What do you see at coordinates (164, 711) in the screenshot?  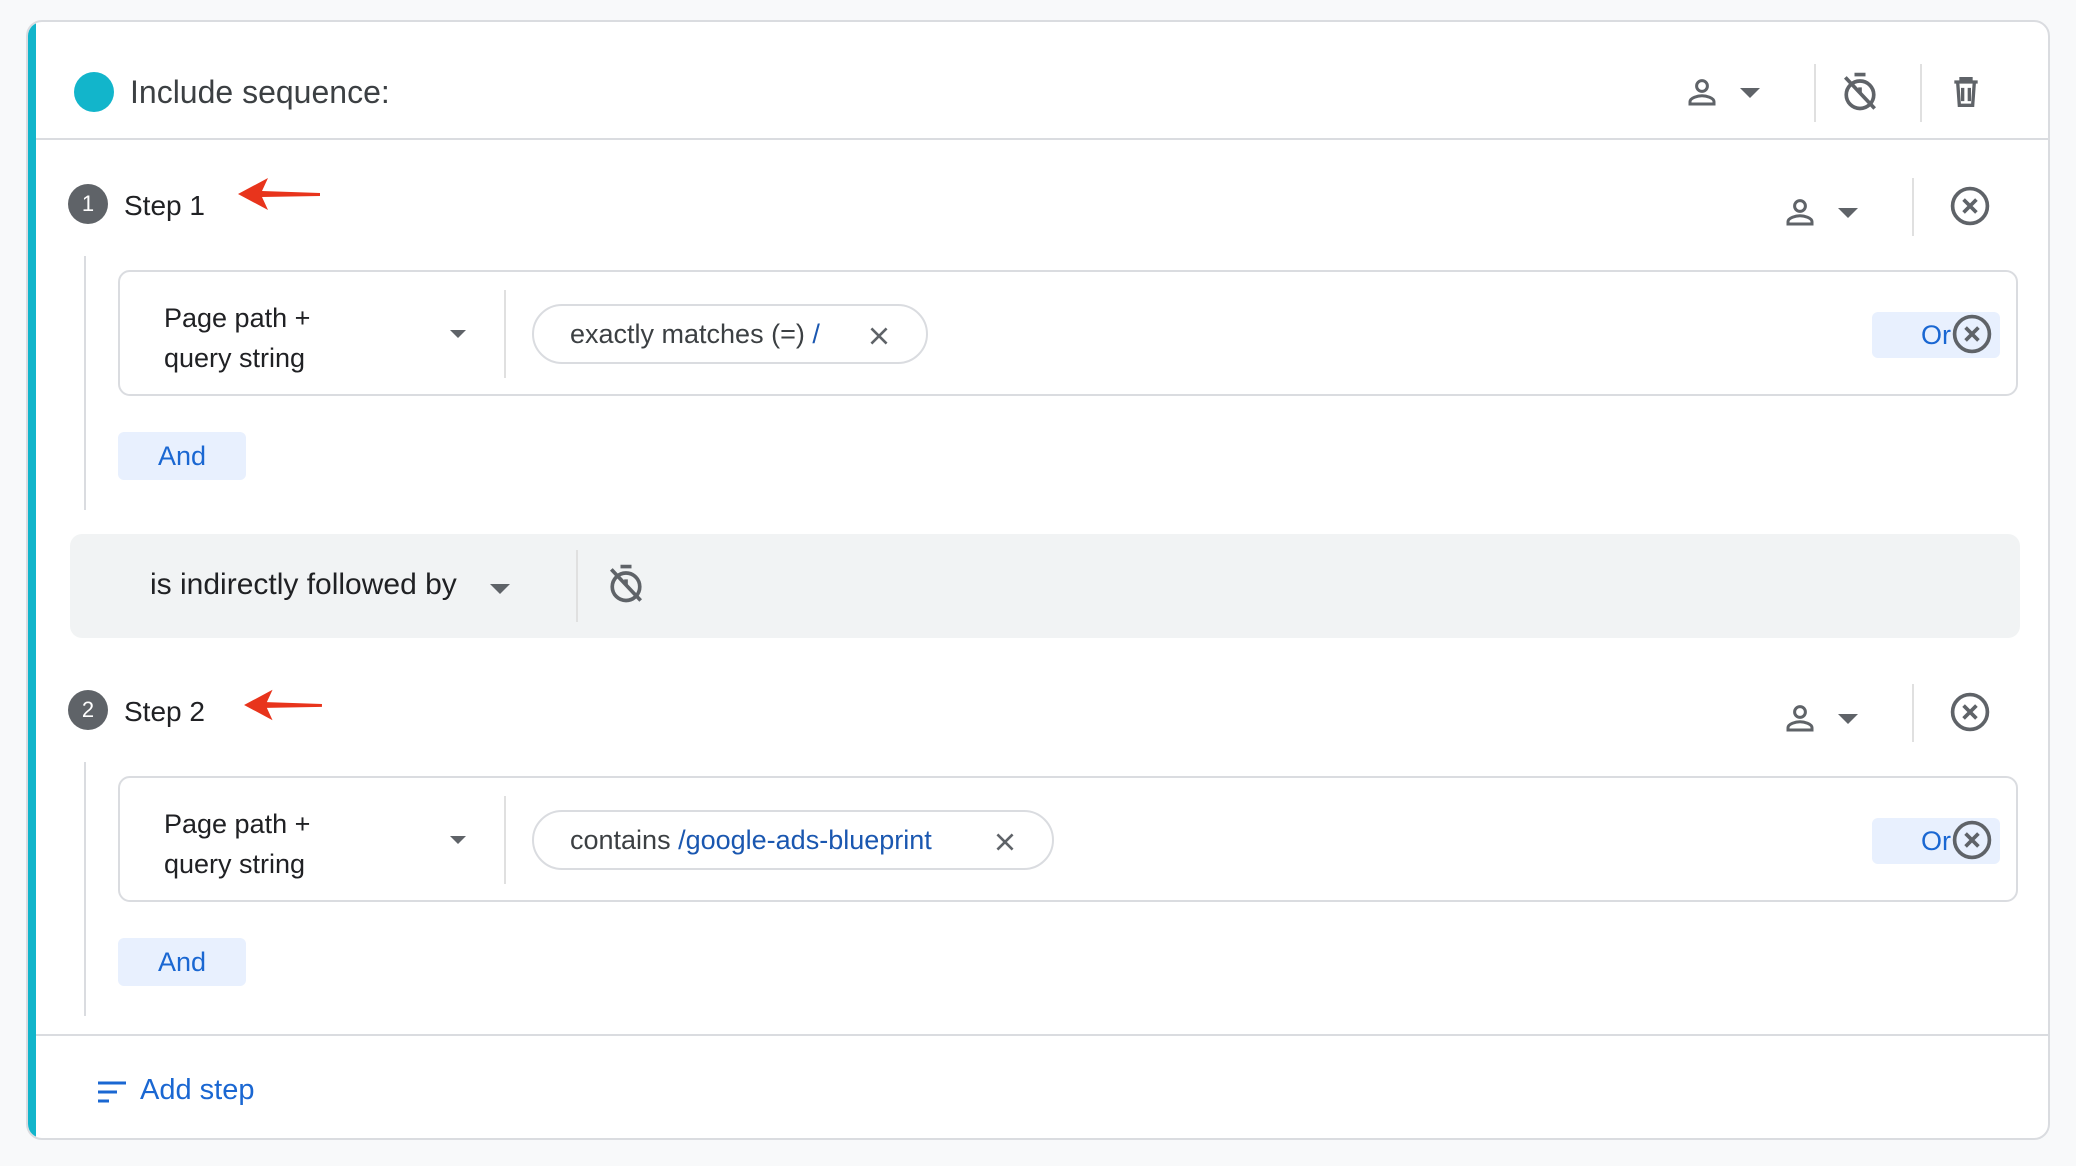 I see `step-title: Step 2` at bounding box center [164, 711].